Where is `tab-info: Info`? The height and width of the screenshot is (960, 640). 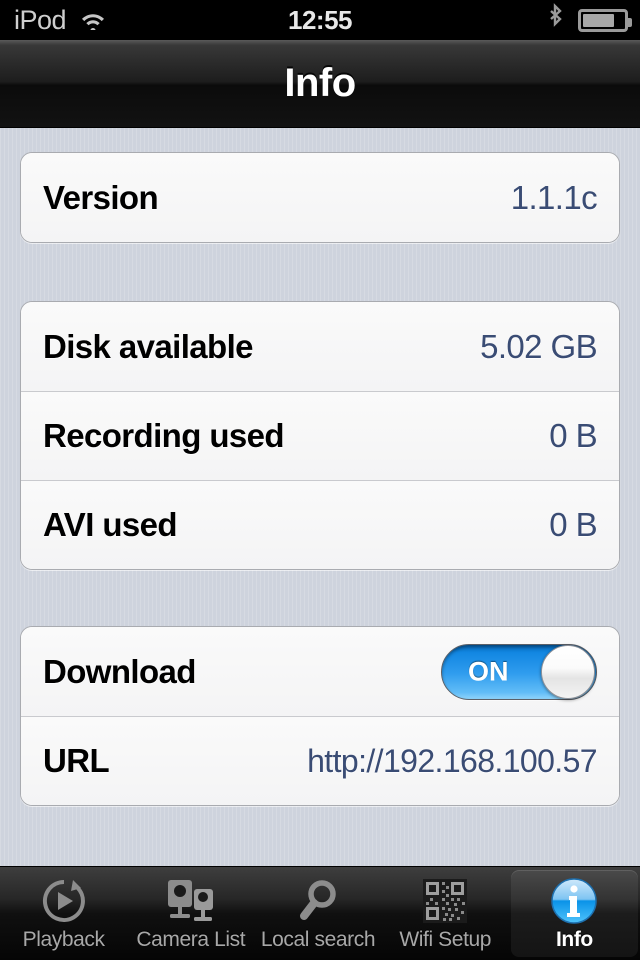
tab-info: Info is located at coordinates (574, 913).